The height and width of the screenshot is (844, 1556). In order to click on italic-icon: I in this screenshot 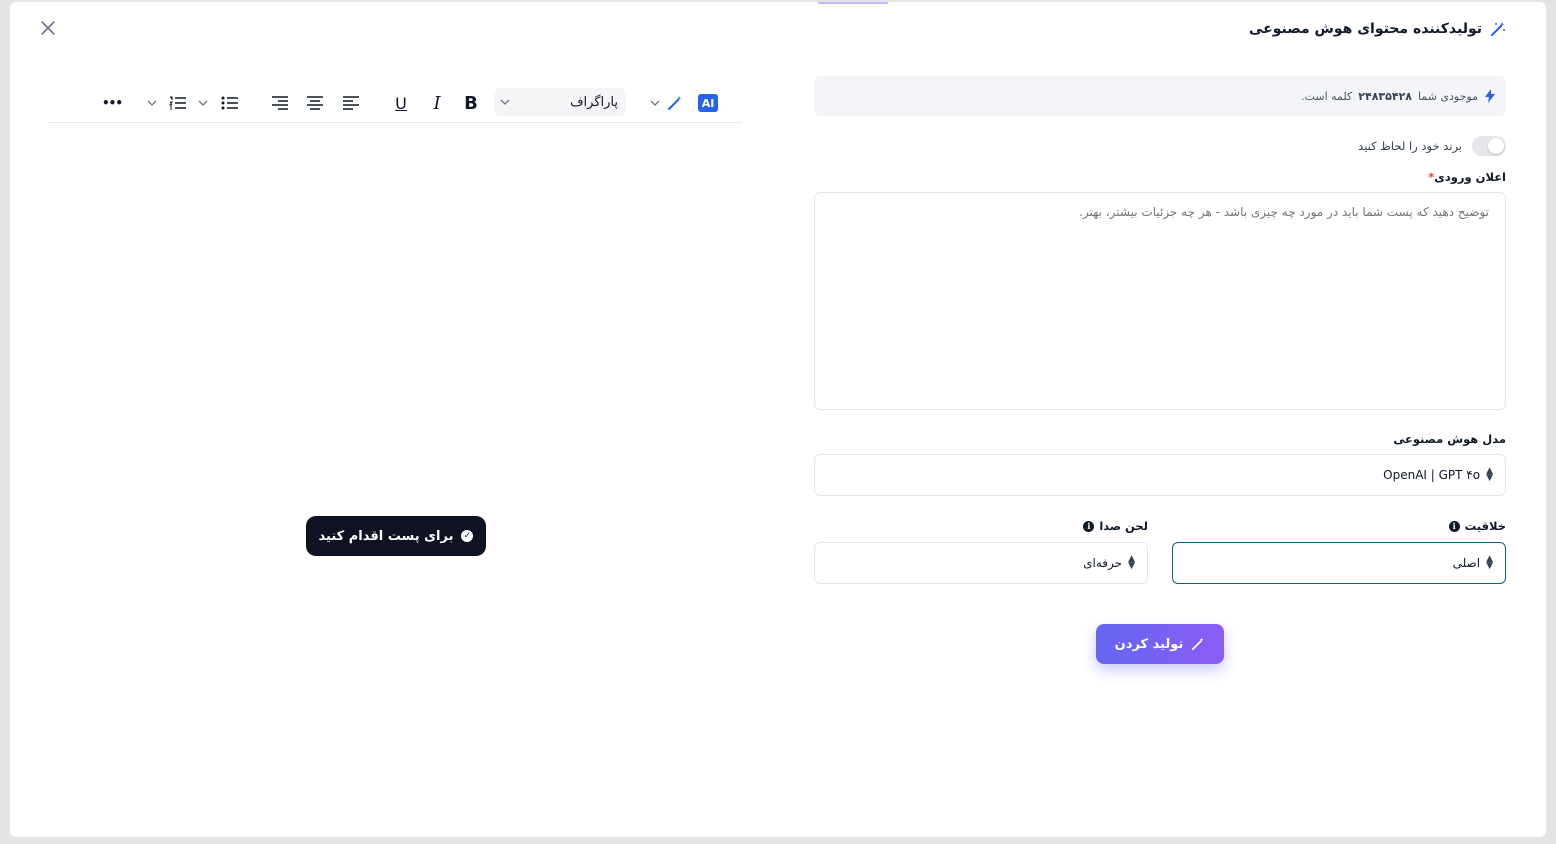, I will do `click(437, 103)`.